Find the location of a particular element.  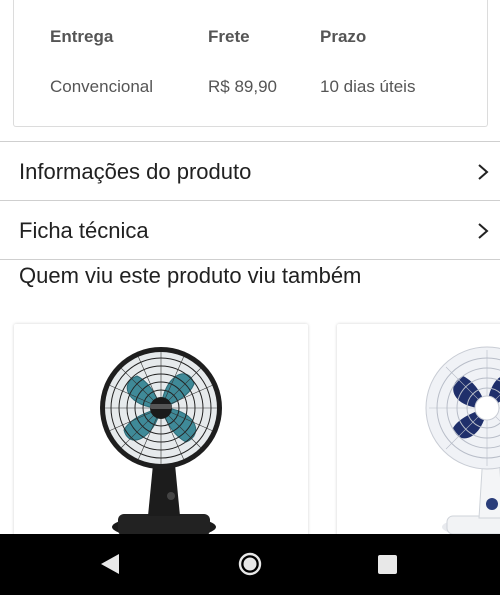

section-divider is located at coordinates (250, 259).